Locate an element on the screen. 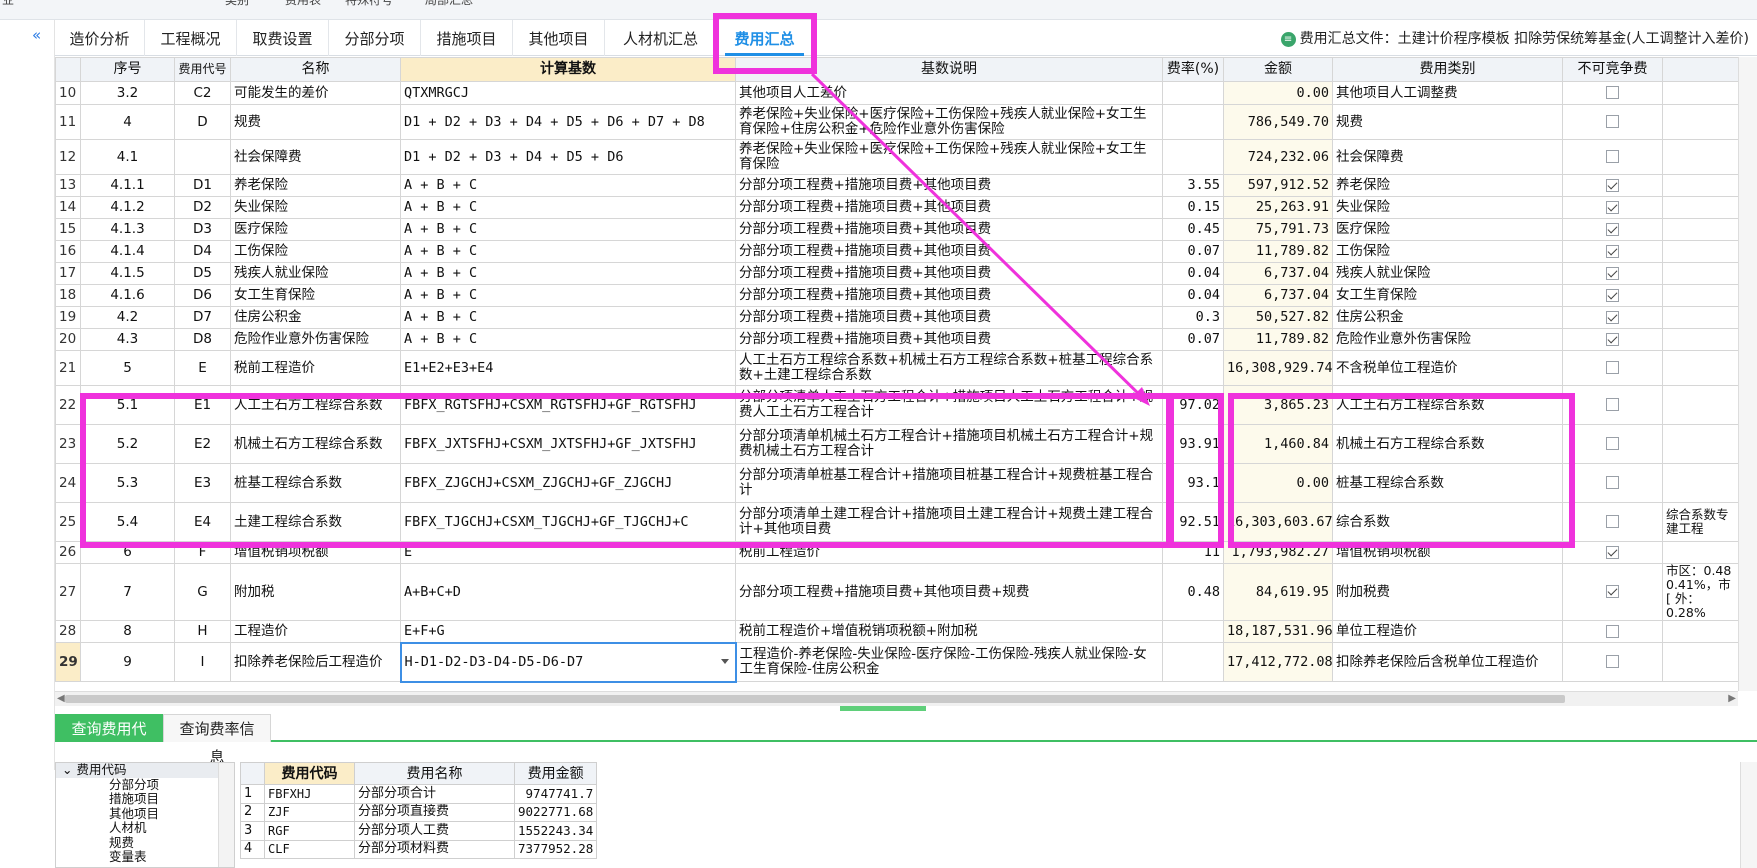  cell-code: E4 is located at coordinates (202, 522).